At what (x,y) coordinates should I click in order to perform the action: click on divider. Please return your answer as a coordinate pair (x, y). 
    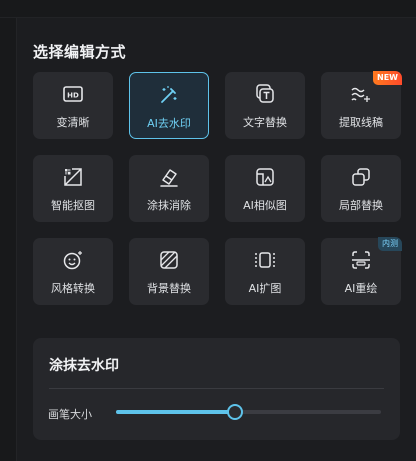
    Looking at the image, I should click on (216, 388).